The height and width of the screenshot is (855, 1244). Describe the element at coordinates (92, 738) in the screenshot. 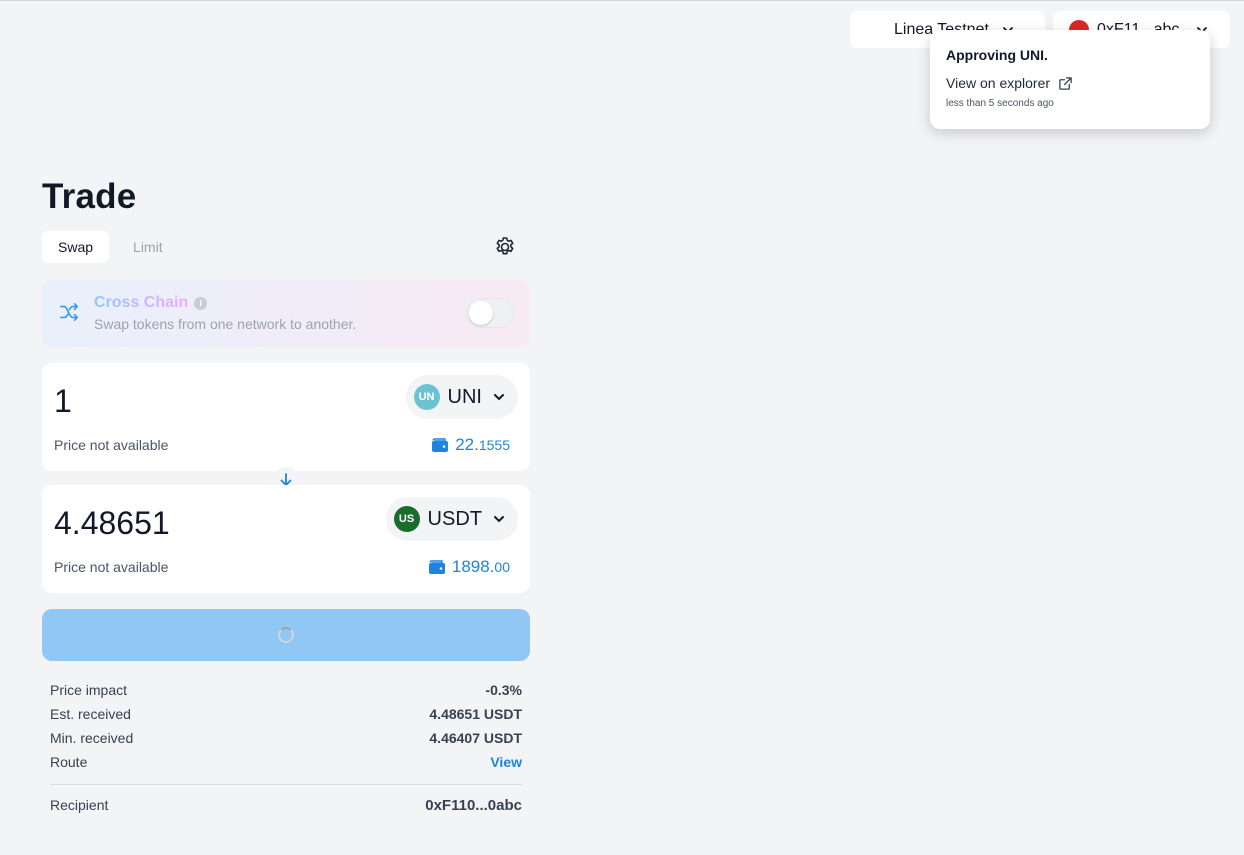

I see `detail-label: Min. received` at that location.